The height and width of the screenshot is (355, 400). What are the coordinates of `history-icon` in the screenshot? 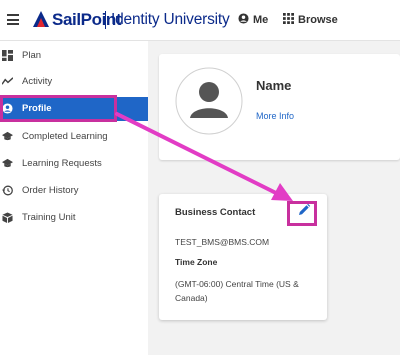 It's located at (7, 190).